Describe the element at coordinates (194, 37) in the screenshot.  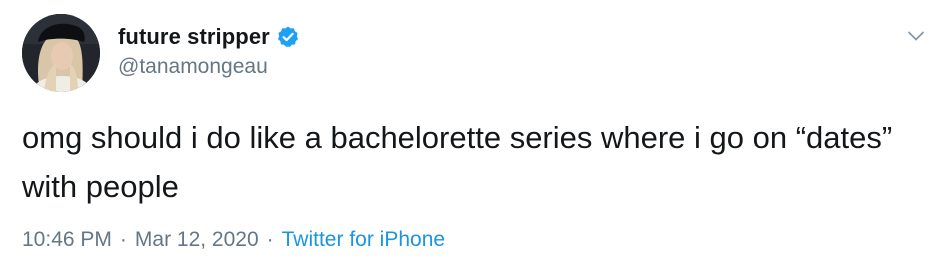
I see `author-display-name: future stripper` at that location.